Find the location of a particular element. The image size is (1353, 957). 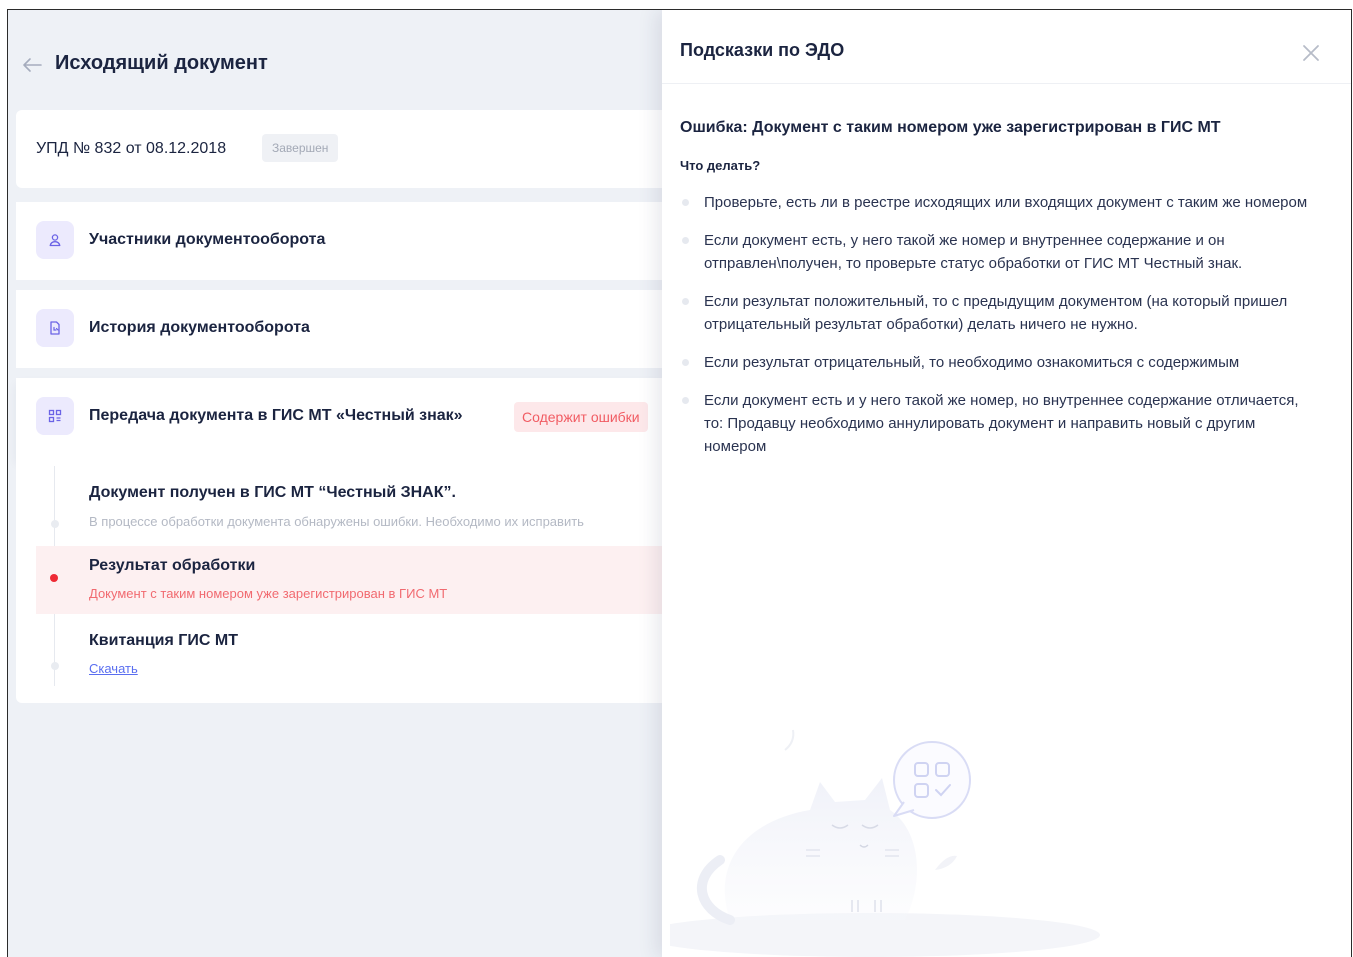

download-link: Скачать is located at coordinates (113, 668).